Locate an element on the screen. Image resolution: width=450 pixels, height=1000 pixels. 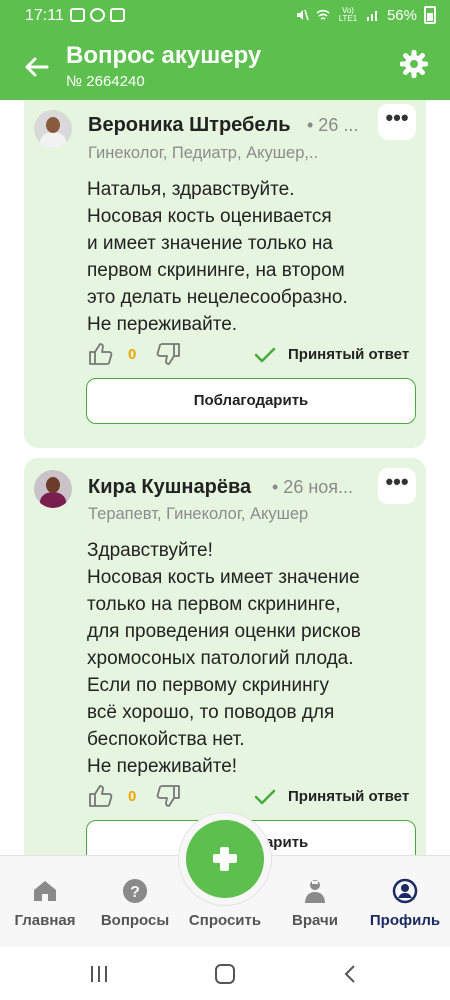
system-back-icon is located at coordinates (351, 974).